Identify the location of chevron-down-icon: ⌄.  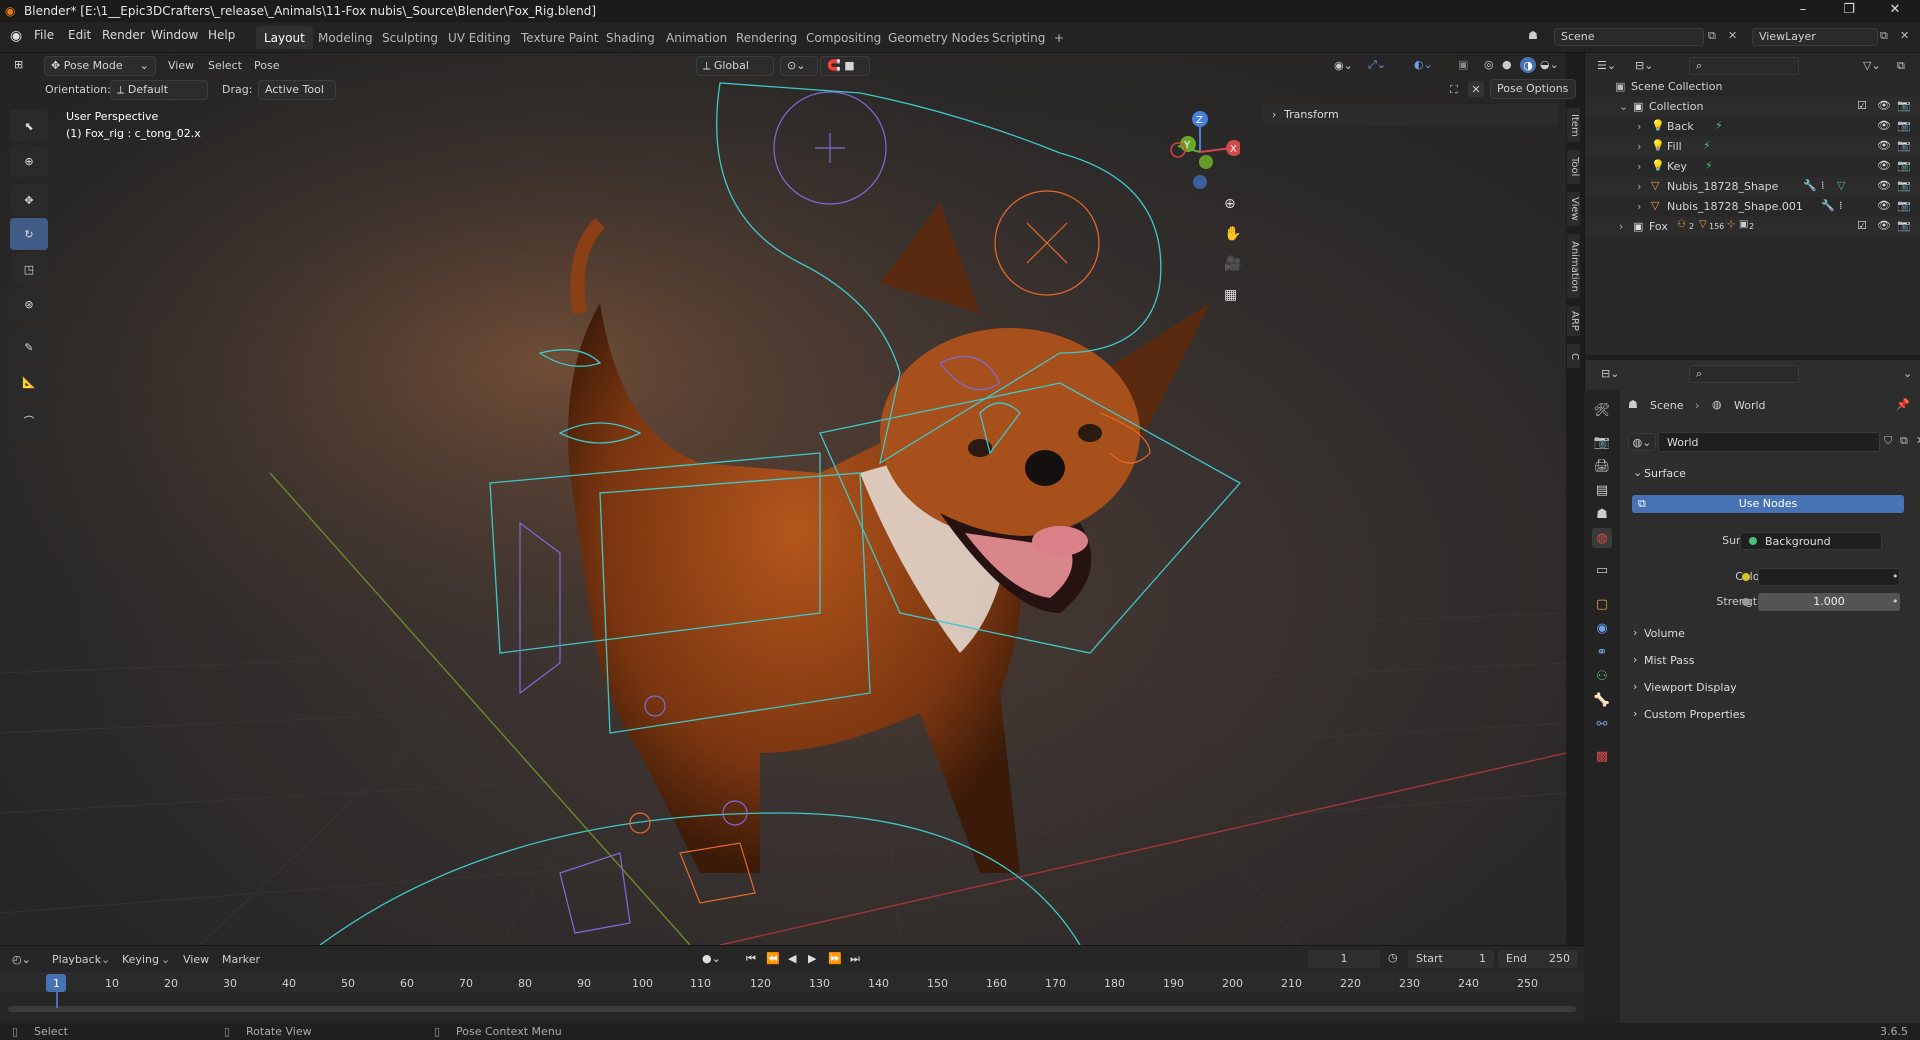
(1907, 373).